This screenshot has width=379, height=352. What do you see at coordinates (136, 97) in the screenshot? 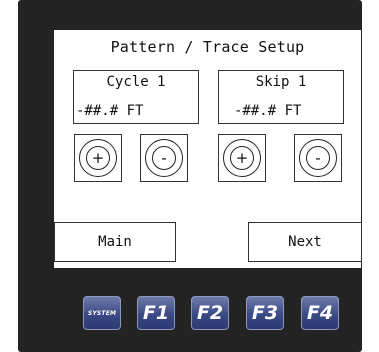
I see `cycle-readout: Cycle 1 -##.# FT` at bounding box center [136, 97].